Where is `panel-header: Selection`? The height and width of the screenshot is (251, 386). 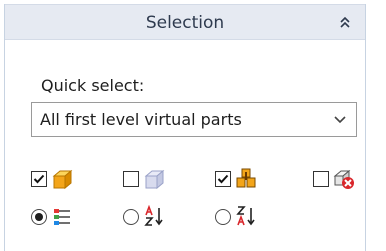
panel-header: Selection is located at coordinates (185, 22).